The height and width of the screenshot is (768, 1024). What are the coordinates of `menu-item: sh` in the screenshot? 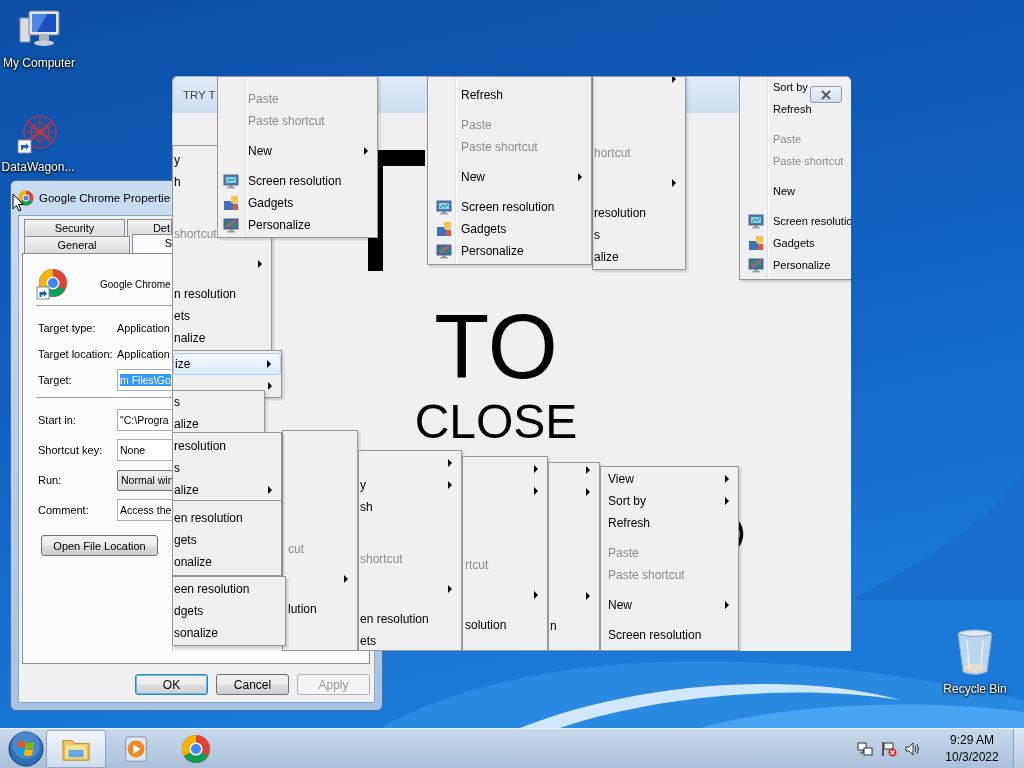 It's located at (410, 507).